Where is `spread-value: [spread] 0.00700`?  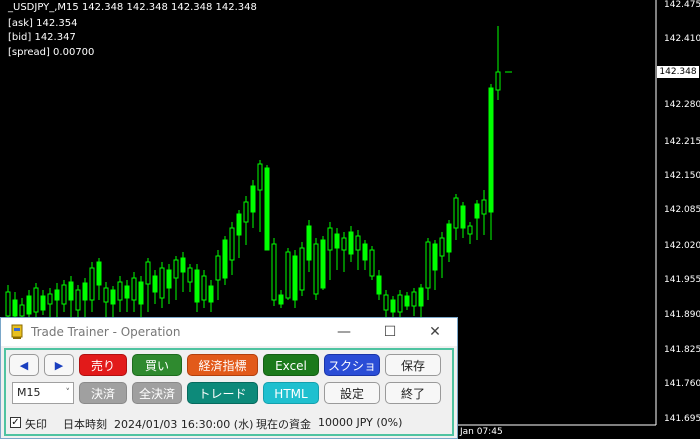
spread-value: [spread] 0.00700 is located at coordinates (51, 52).